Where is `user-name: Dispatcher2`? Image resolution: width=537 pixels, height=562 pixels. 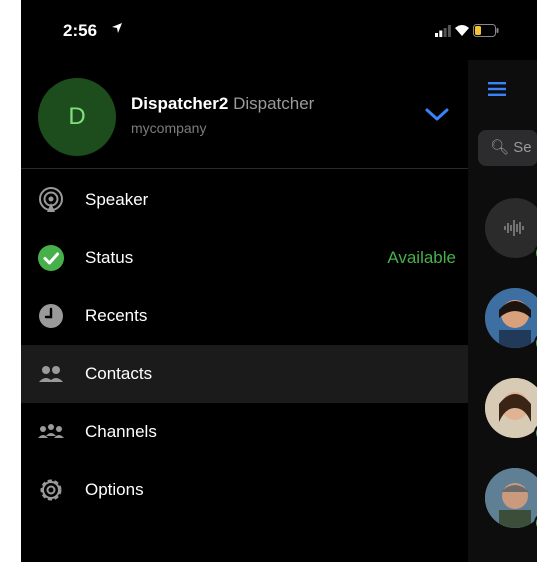
user-name: Dispatcher2 is located at coordinates (180, 103).